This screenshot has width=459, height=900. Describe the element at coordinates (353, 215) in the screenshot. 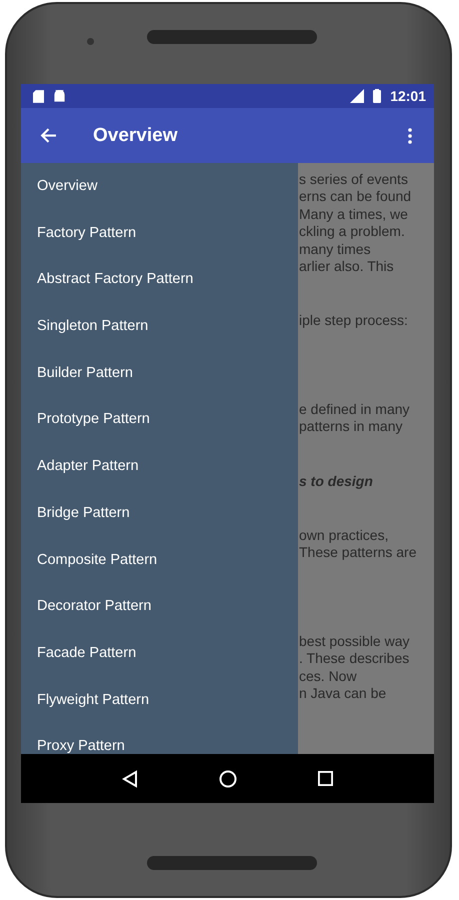

I see `content-text: Many a times, we` at that location.